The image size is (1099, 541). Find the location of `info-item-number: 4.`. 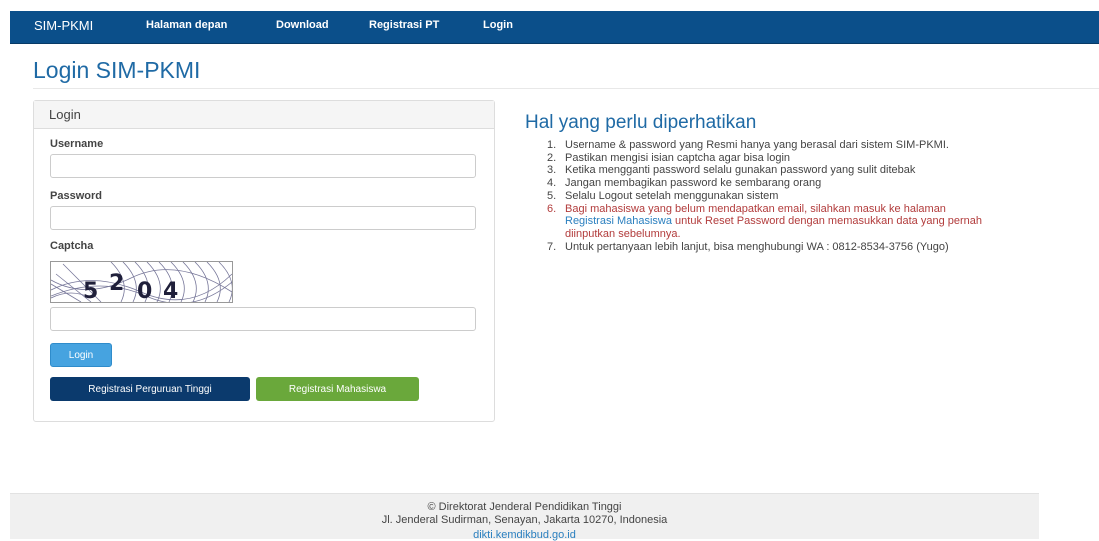

info-item-number: 4. is located at coordinates (552, 183).